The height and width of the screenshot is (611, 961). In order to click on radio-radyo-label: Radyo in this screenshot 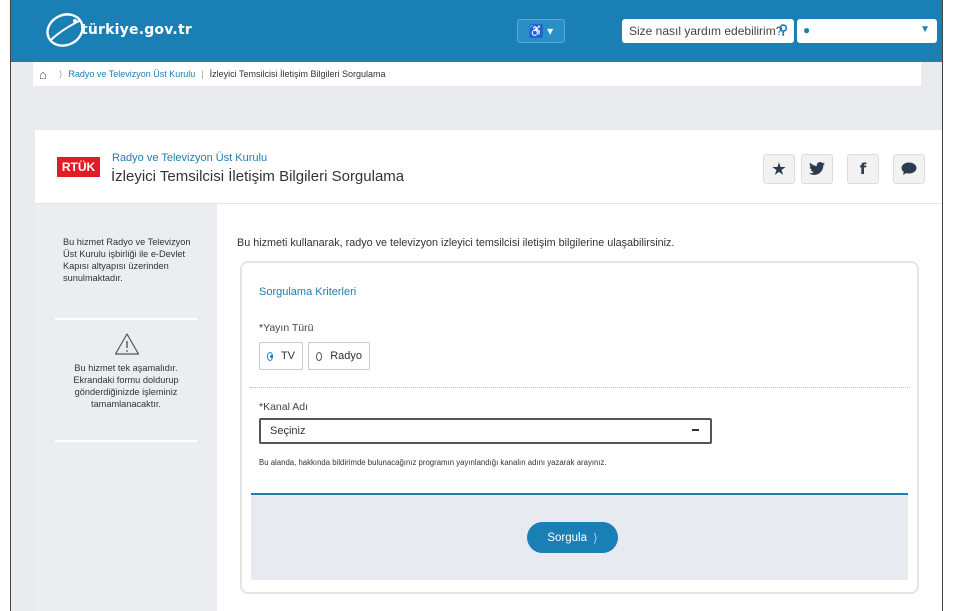, I will do `click(346, 356)`.